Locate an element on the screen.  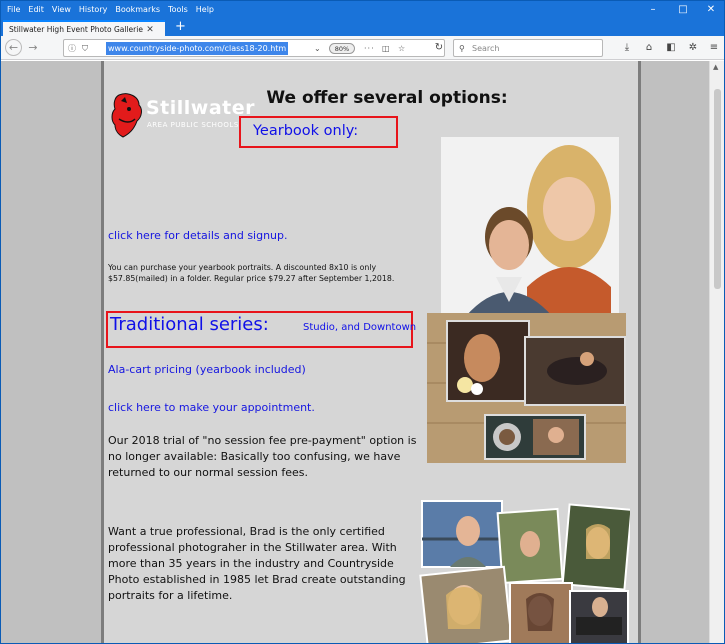
vertical-scrollbar: ▲ is located at coordinates (716, 352).